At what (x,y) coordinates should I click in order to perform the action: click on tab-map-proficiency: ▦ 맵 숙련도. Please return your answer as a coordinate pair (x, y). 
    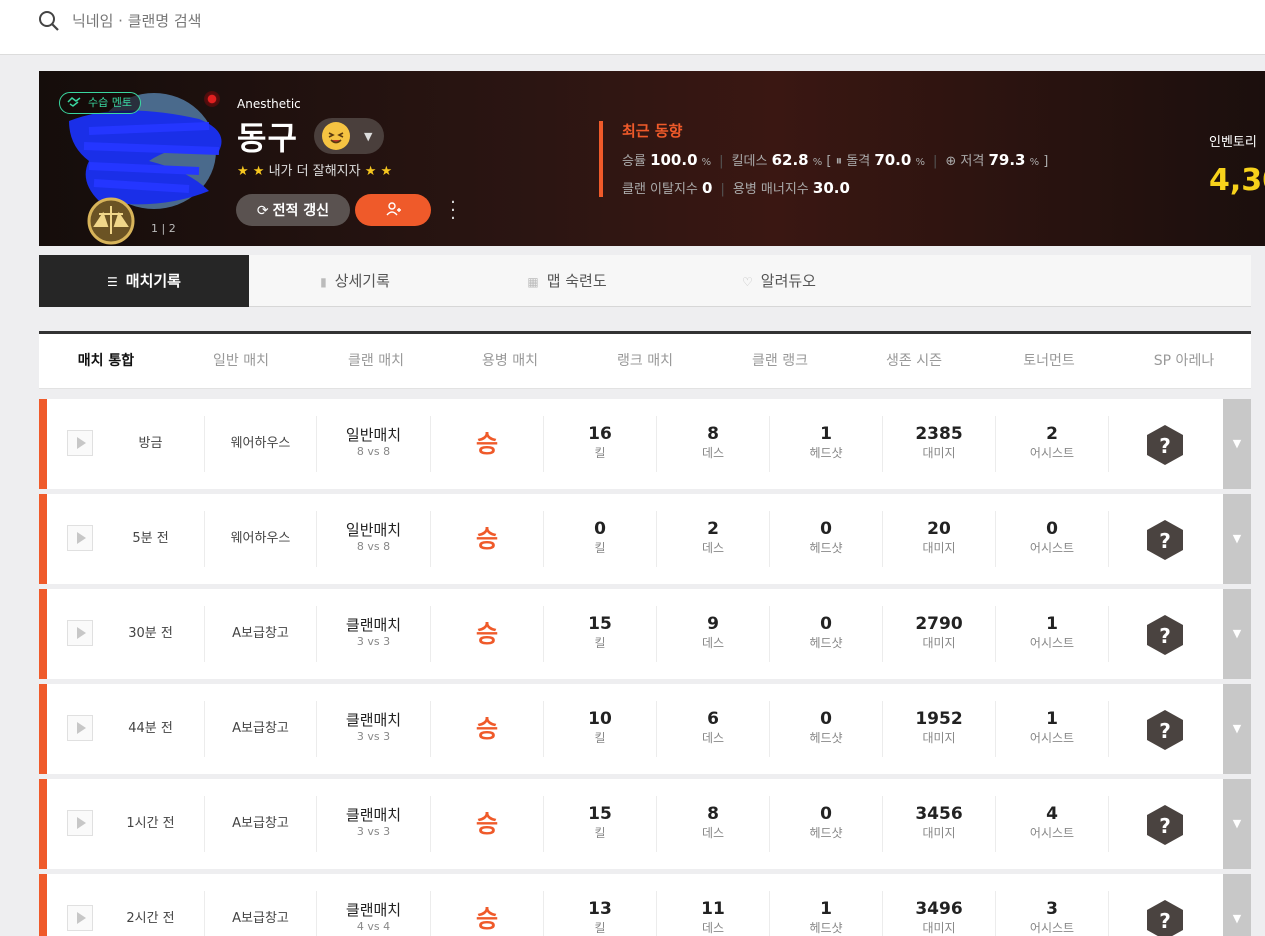
    Looking at the image, I should click on (567, 281).